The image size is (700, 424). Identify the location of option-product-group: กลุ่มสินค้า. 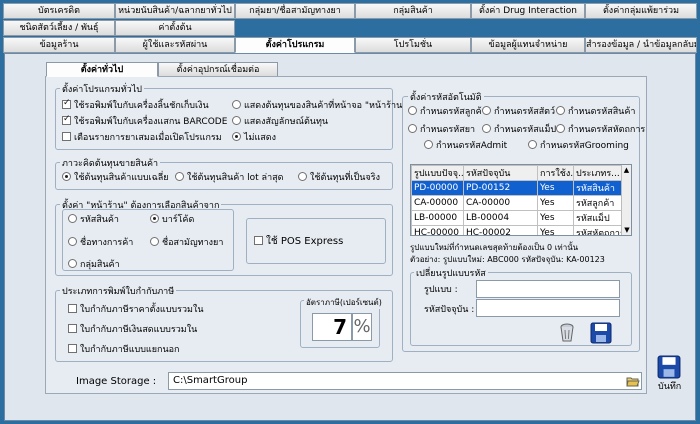
(94, 265).